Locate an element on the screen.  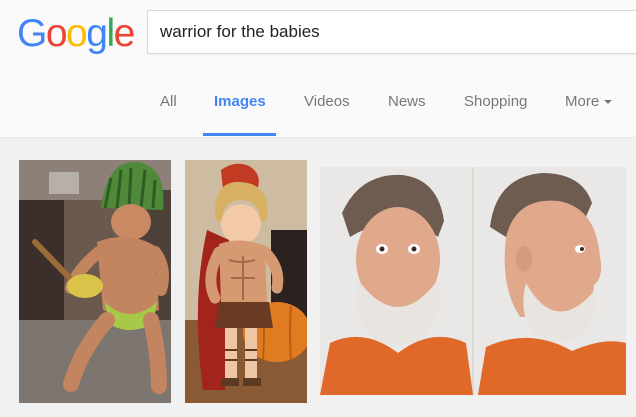
tab-news: News is located at coordinates (407, 101).